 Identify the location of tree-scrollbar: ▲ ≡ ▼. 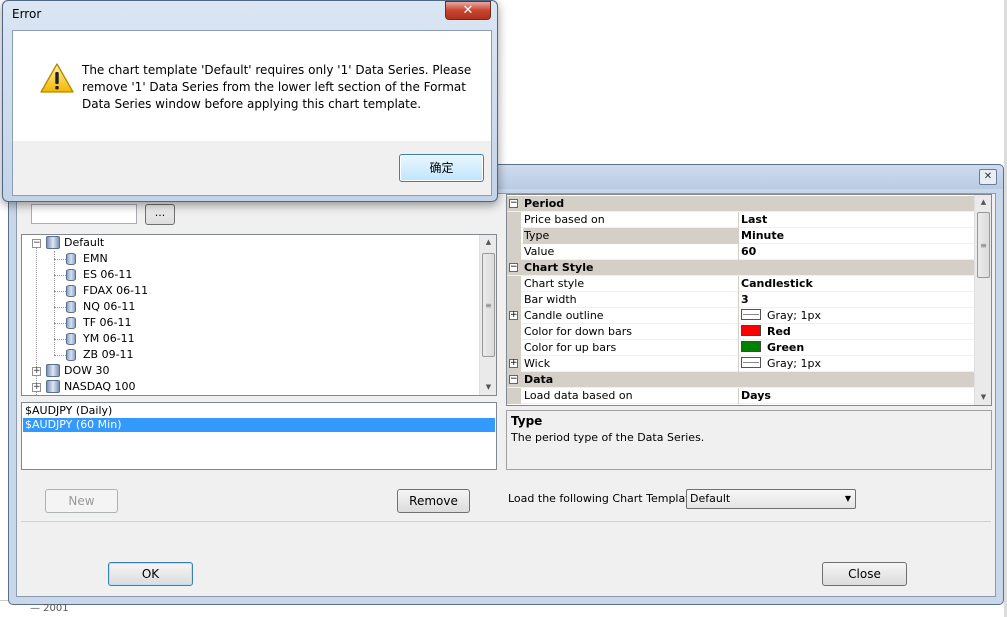
(487, 315).